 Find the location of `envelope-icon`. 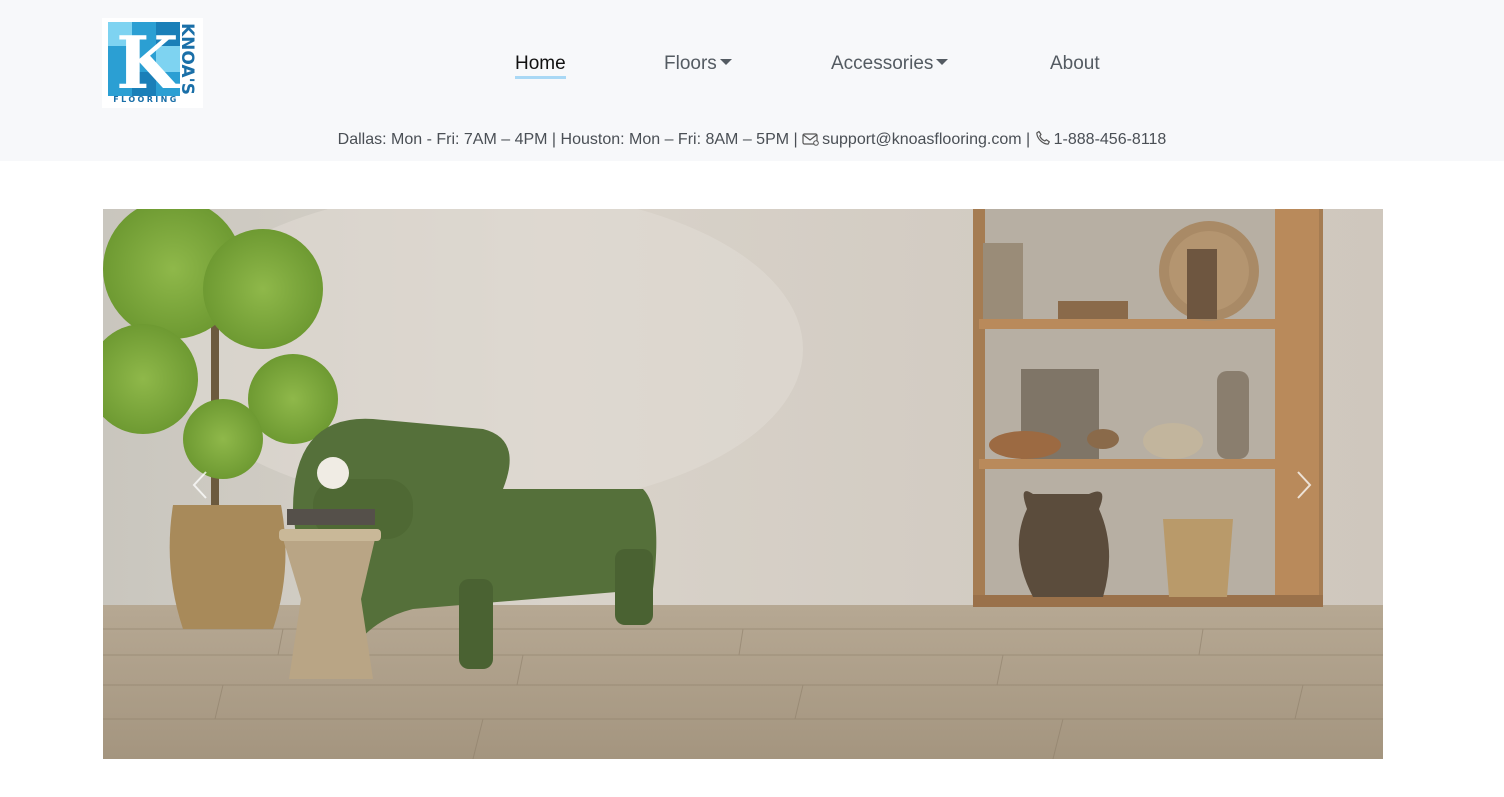

envelope-icon is located at coordinates (810, 141).